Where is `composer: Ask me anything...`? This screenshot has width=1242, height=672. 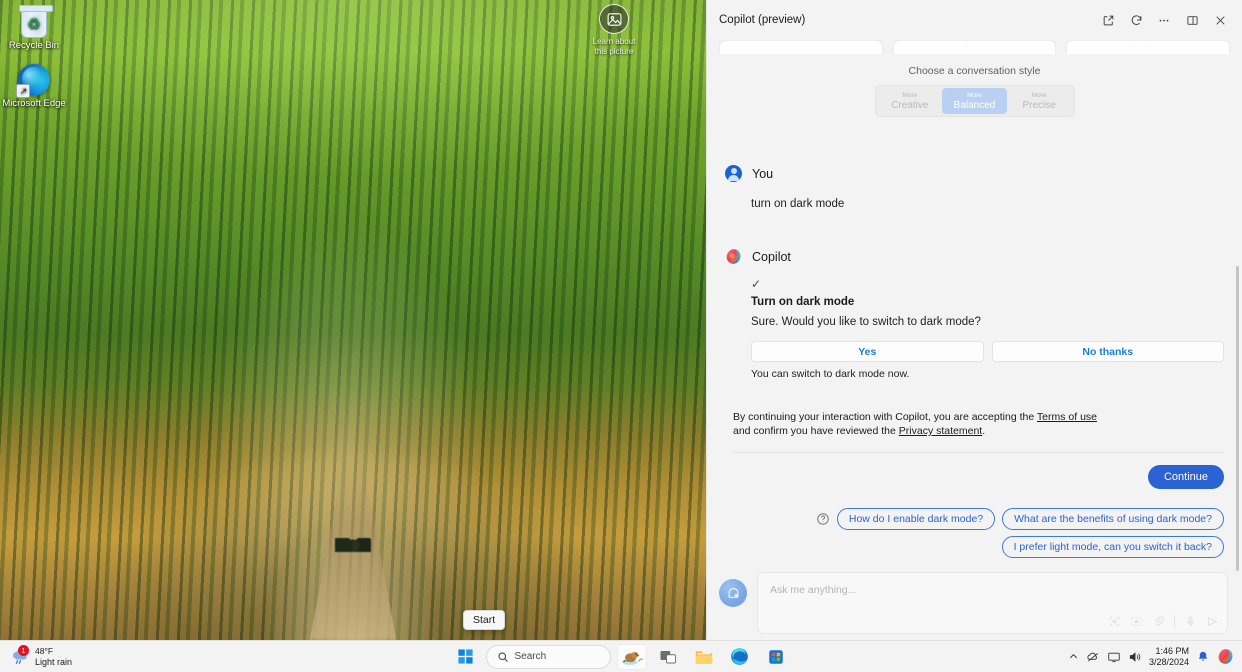
composer: Ask me anything... is located at coordinates (974, 603).